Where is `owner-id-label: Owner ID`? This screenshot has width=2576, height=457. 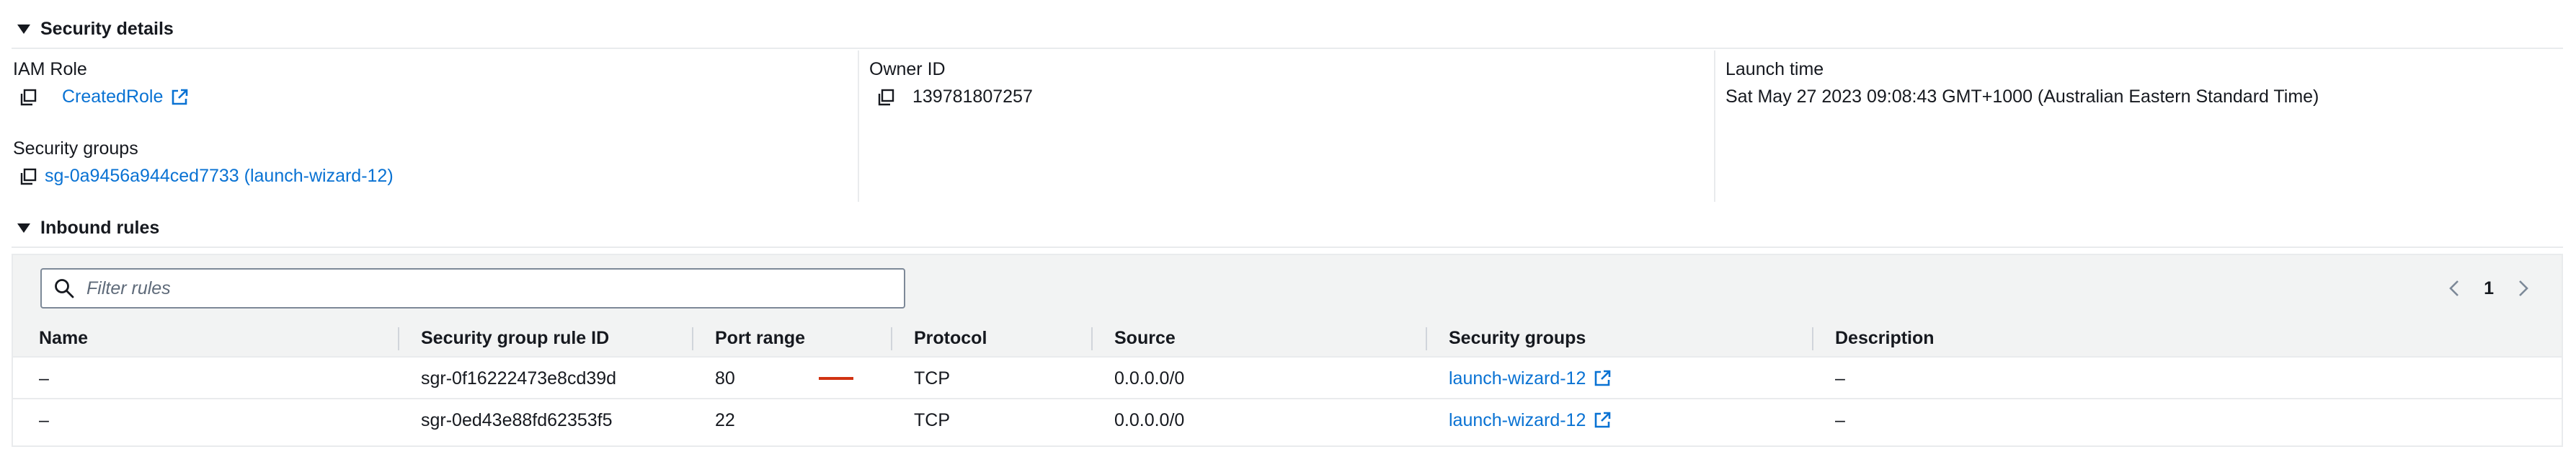 owner-id-label: Owner ID is located at coordinates (907, 69).